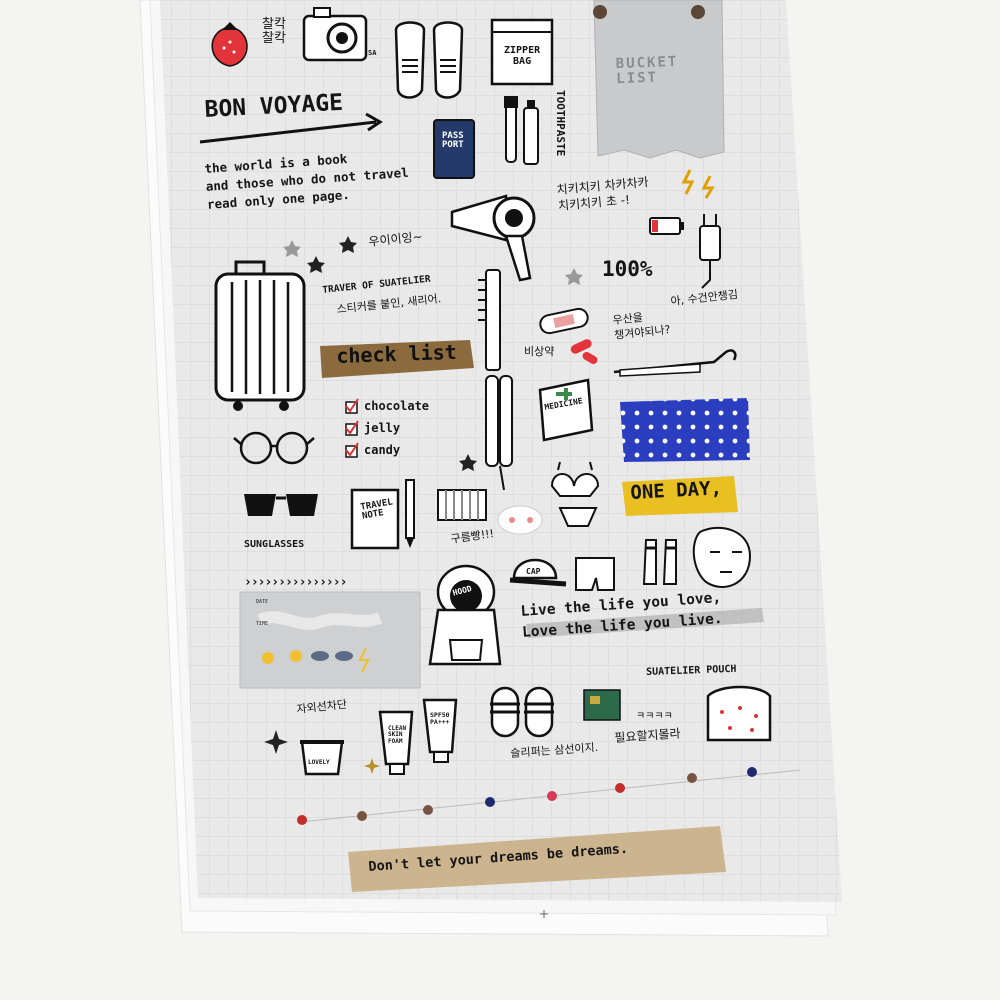 The image size is (1000, 1000). What do you see at coordinates (560, 123) in the screenshot?
I see `toothpaste-label: TOOTHPASTE` at bounding box center [560, 123].